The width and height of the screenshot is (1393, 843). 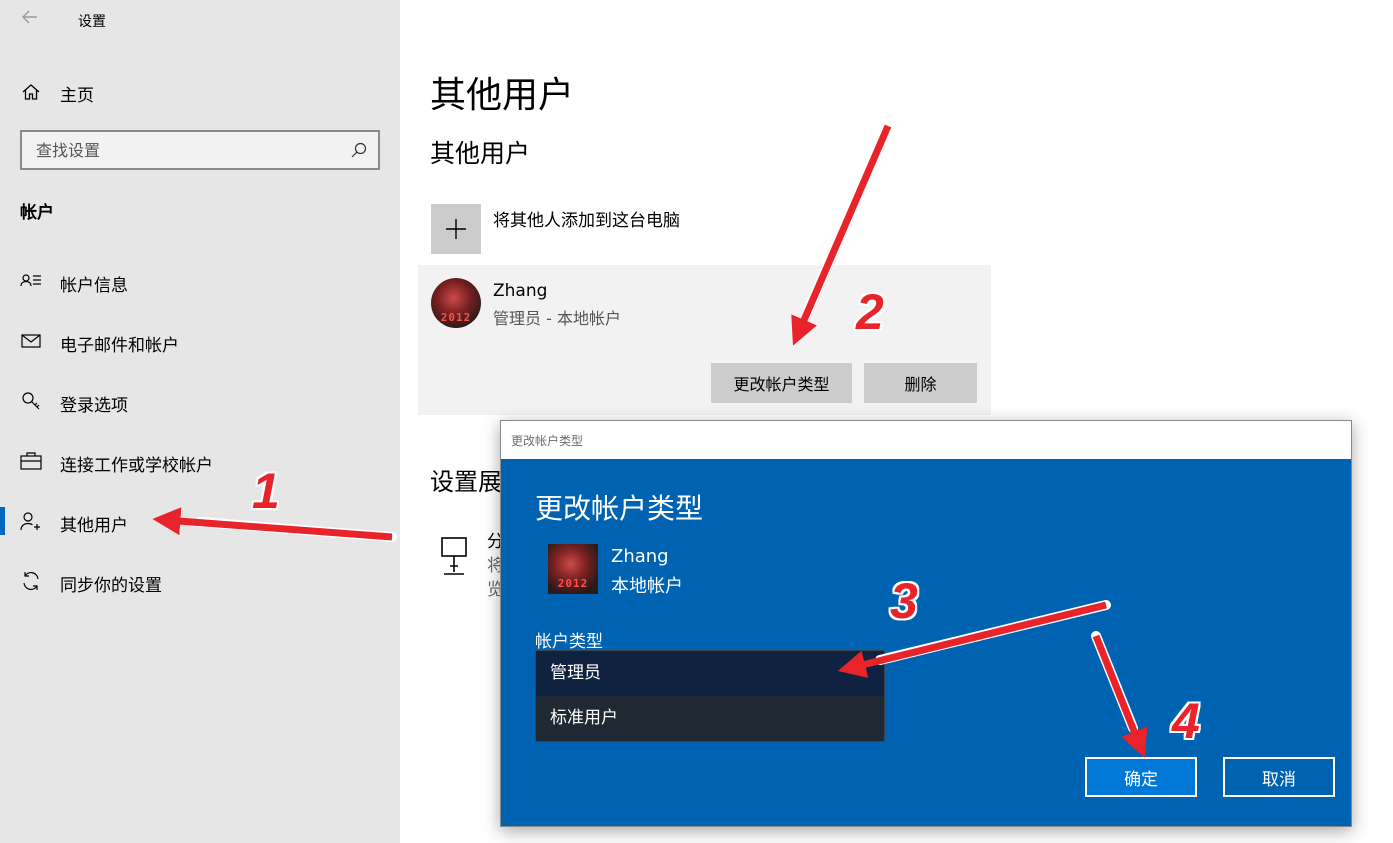 What do you see at coordinates (266, 491) in the screenshot?
I see `step-number-1: 1` at bounding box center [266, 491].